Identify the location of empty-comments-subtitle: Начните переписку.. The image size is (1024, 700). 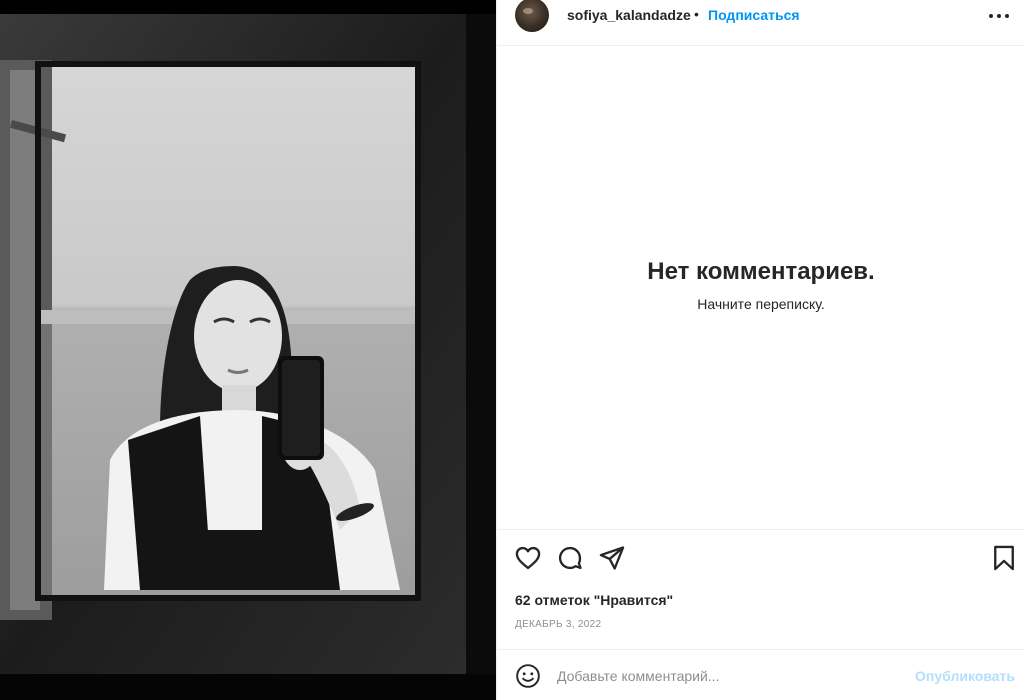
(761, 304).